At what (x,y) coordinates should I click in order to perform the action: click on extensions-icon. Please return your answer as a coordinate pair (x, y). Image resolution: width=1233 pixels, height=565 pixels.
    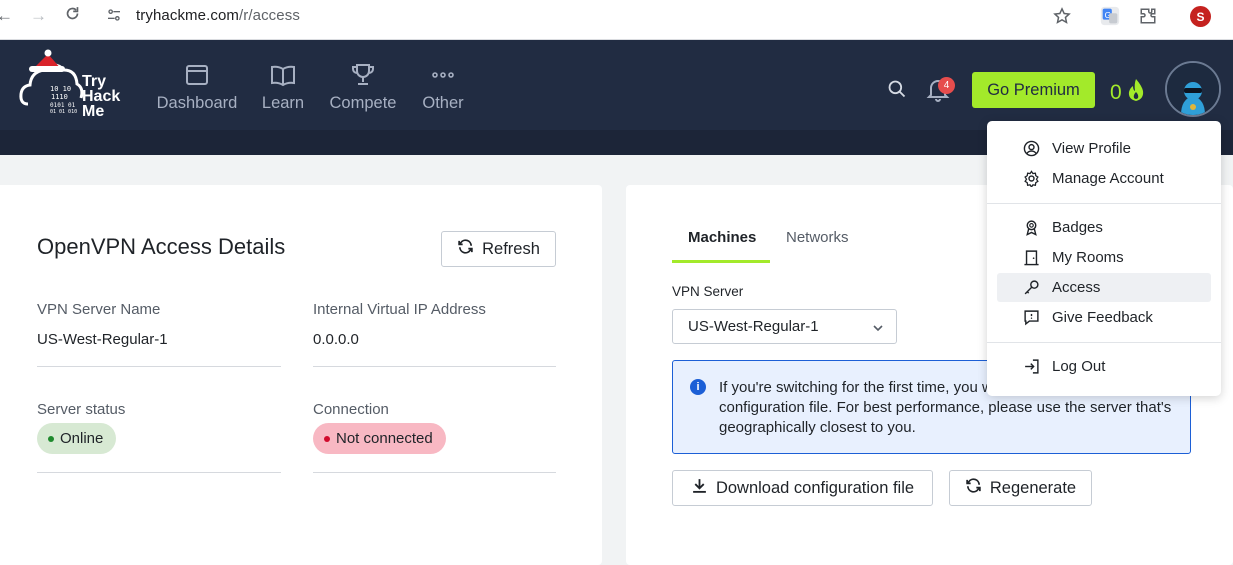
    Looking at the image, I should click on (1148, 16).